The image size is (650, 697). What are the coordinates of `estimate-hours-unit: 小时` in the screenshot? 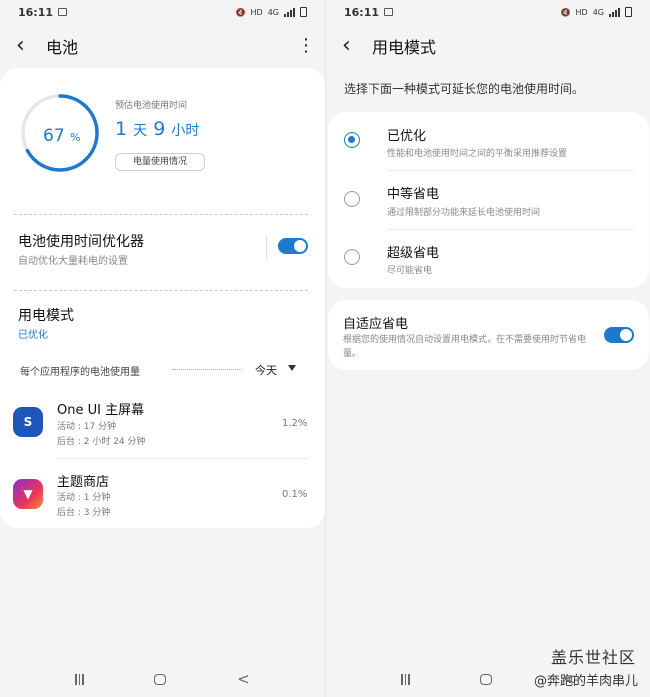 It's located at (185, 131).